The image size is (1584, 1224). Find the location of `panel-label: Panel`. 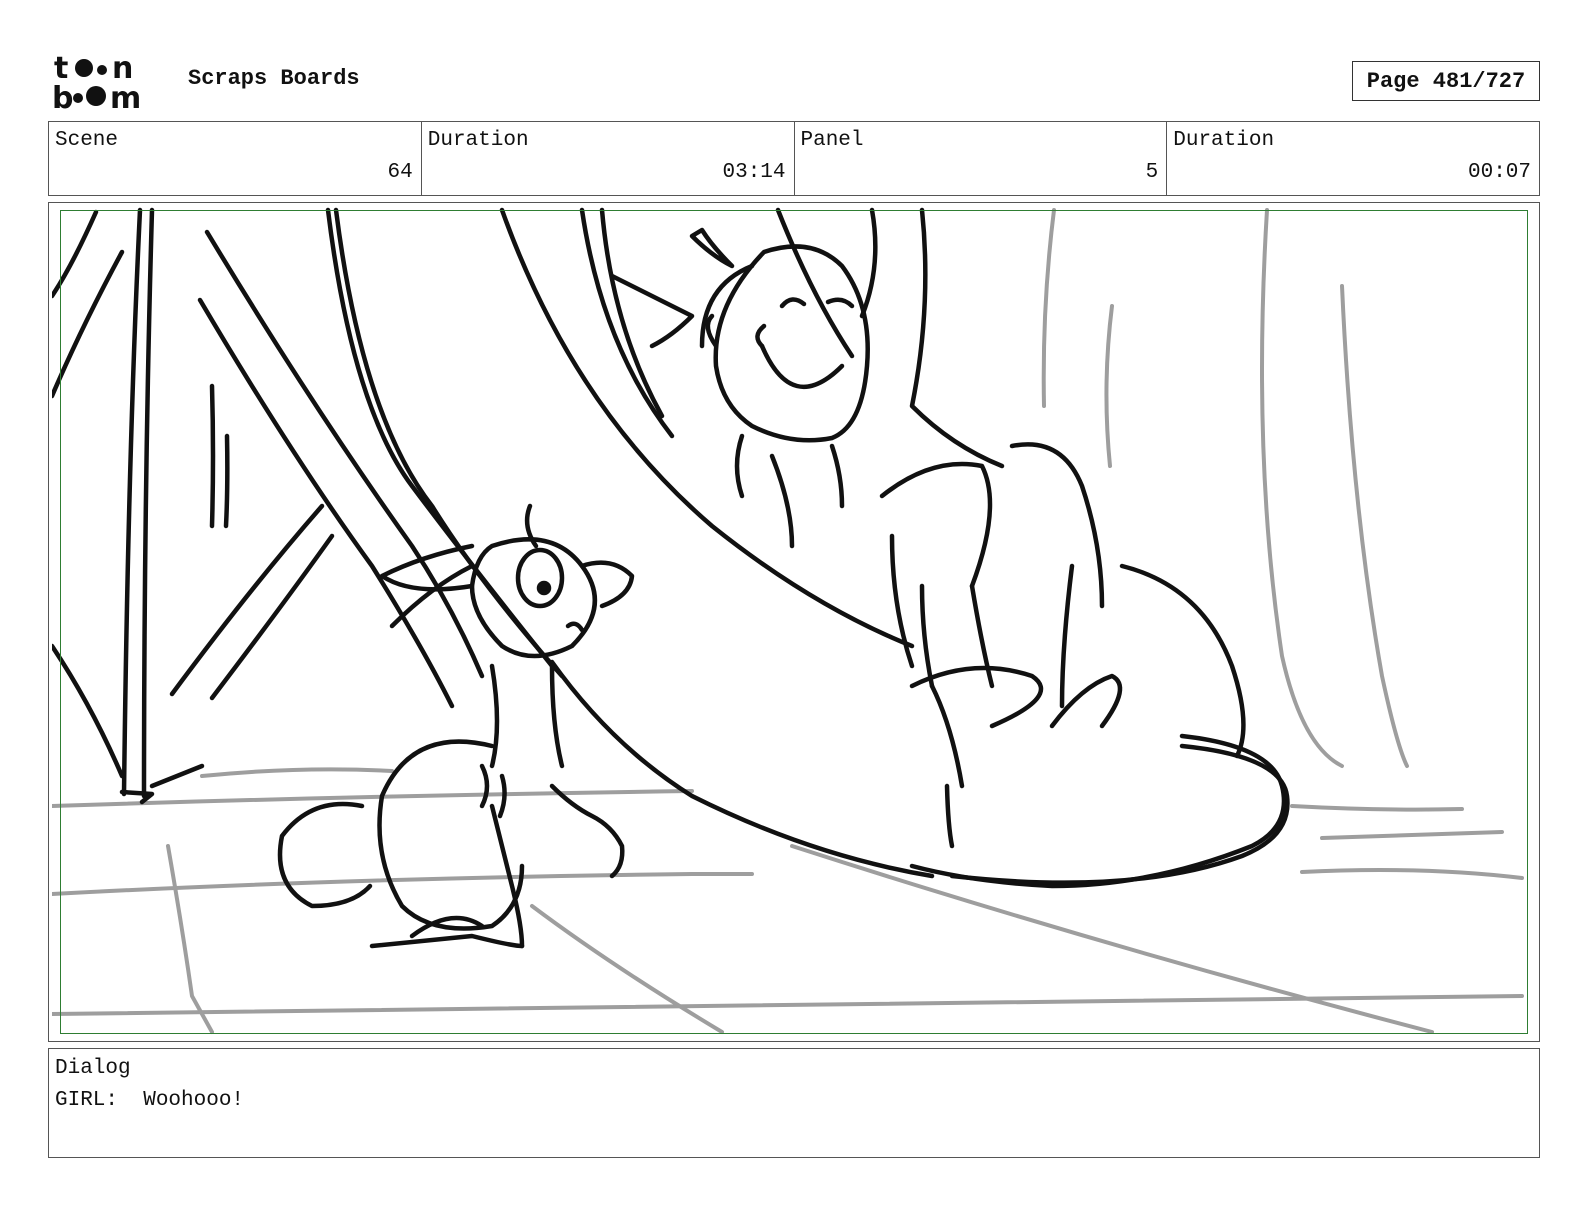

panel-label: Panel is located at coordinates (832, 140).